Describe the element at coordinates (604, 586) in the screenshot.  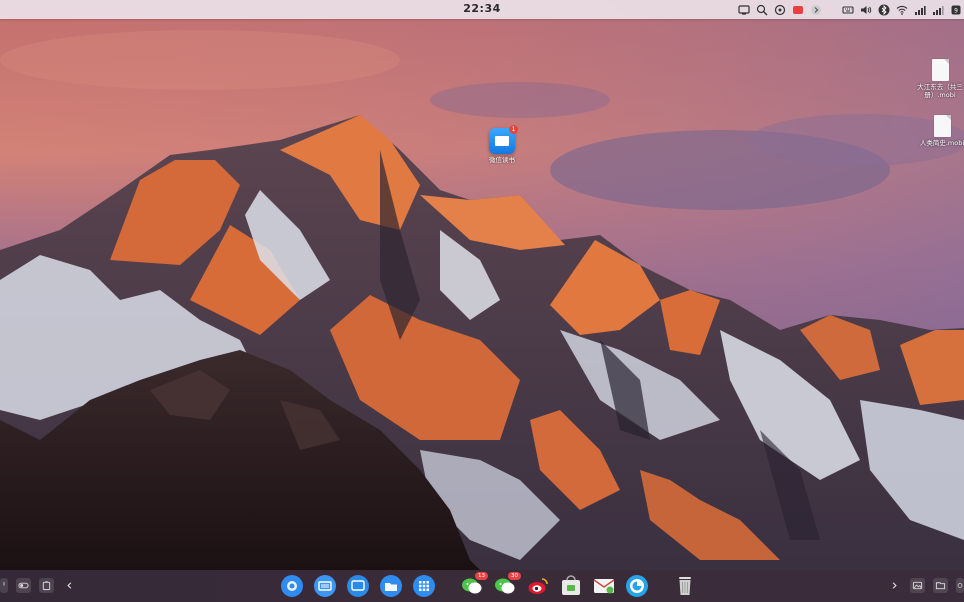
I see `mail-icon` at that location.